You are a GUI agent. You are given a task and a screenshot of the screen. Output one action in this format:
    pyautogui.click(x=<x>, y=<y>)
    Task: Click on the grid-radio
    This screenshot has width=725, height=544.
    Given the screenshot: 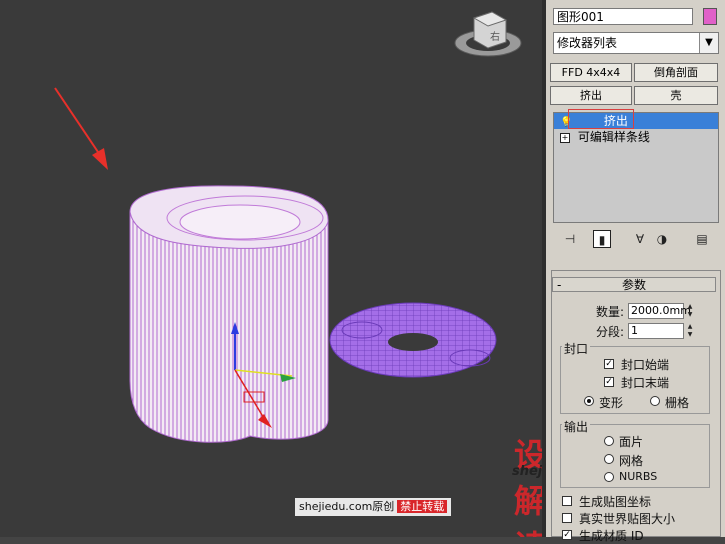 What is the action you would take?
    pyautogui.click(x=655, y=401)
    